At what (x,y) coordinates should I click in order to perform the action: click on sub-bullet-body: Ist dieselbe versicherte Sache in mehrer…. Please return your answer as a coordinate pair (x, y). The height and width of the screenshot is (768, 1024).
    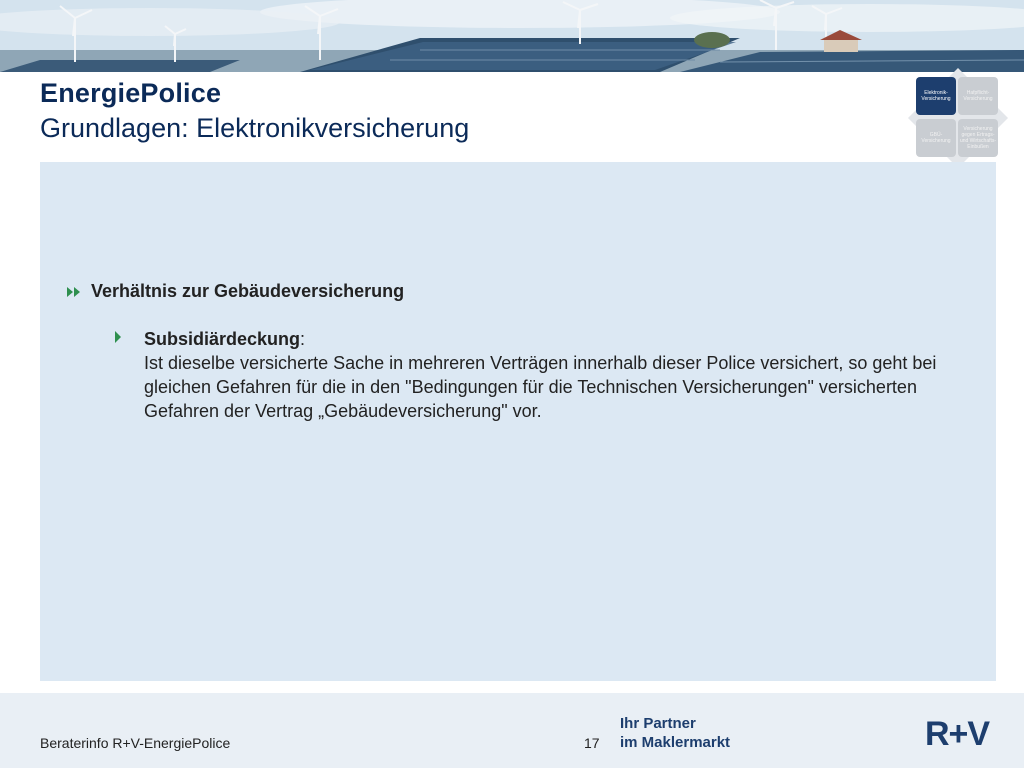
    Looking at the image, I should click on (540, 387).